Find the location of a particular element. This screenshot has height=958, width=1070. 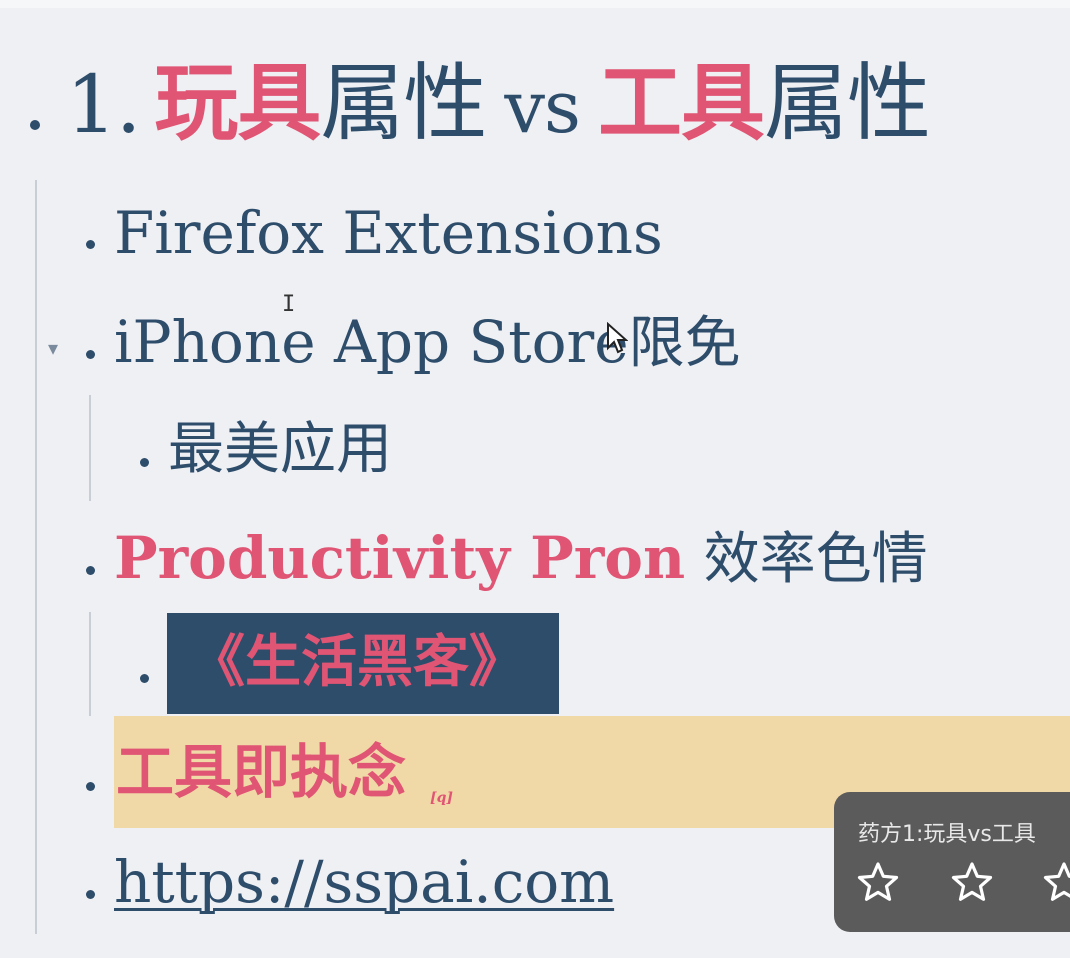

bullet-best-apps is located at coordinates (144, 462).